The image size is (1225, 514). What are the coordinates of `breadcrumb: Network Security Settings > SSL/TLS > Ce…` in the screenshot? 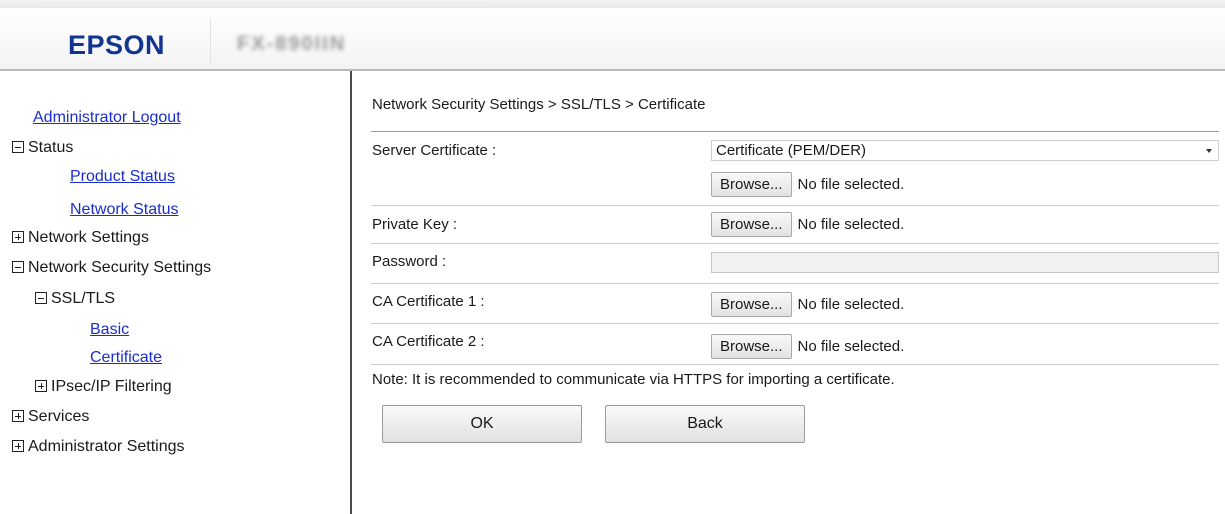 It's located at (539, 104).